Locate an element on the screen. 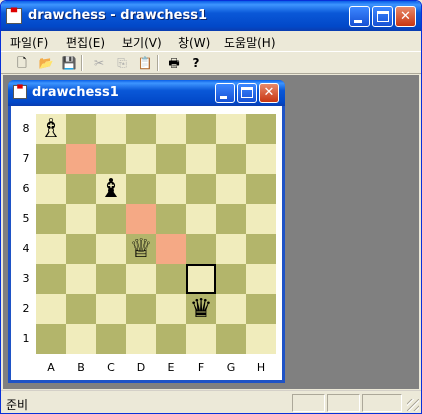  child-close-button: ✕ is located at coordinates (269, 93).